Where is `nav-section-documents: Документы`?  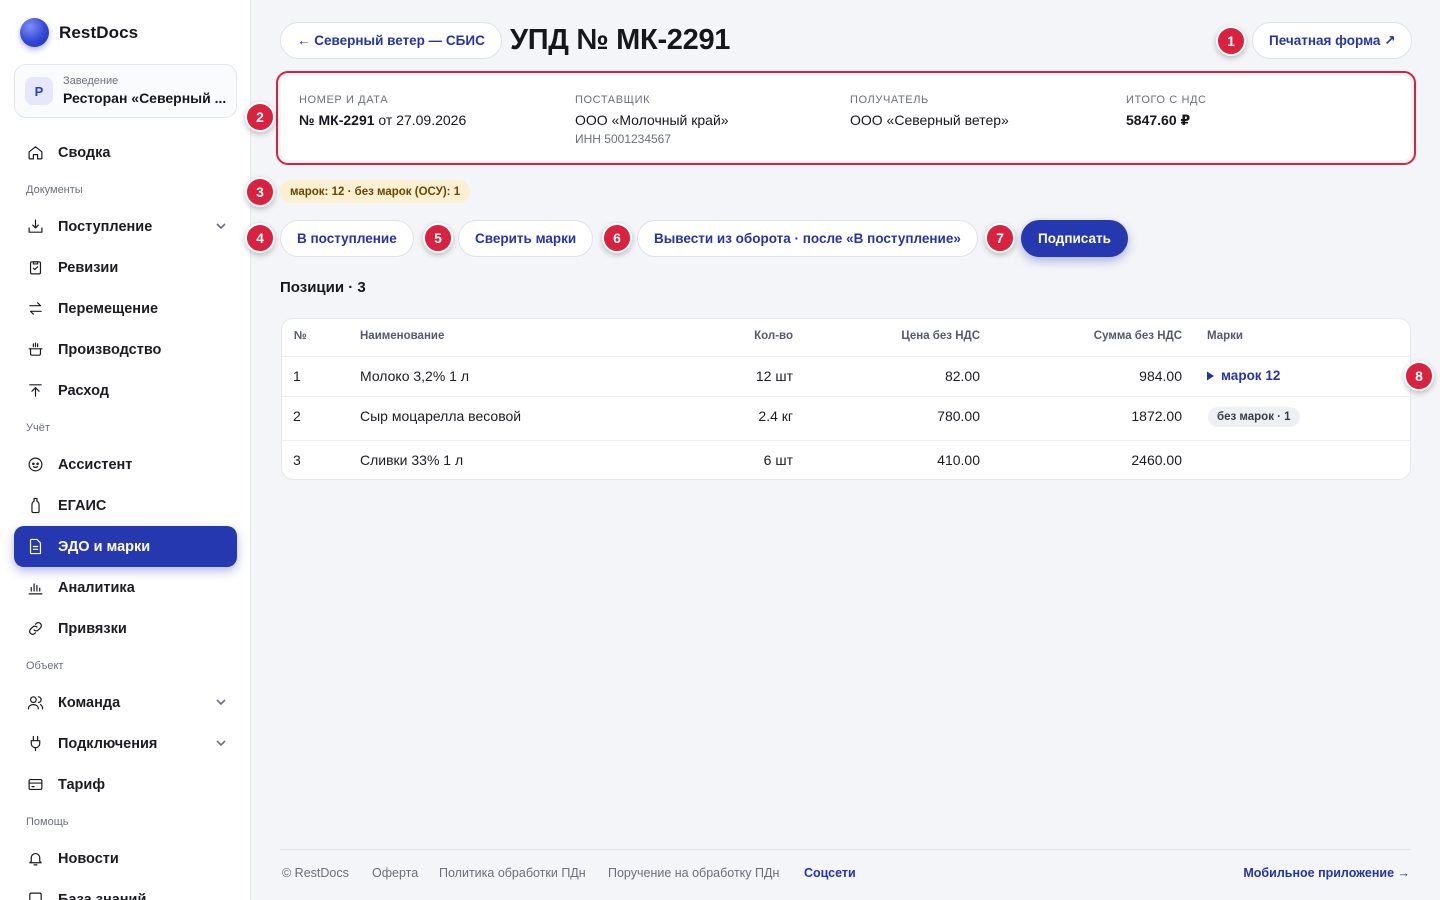
nav-section-documents: Документы is located at coordinates (54, 189).